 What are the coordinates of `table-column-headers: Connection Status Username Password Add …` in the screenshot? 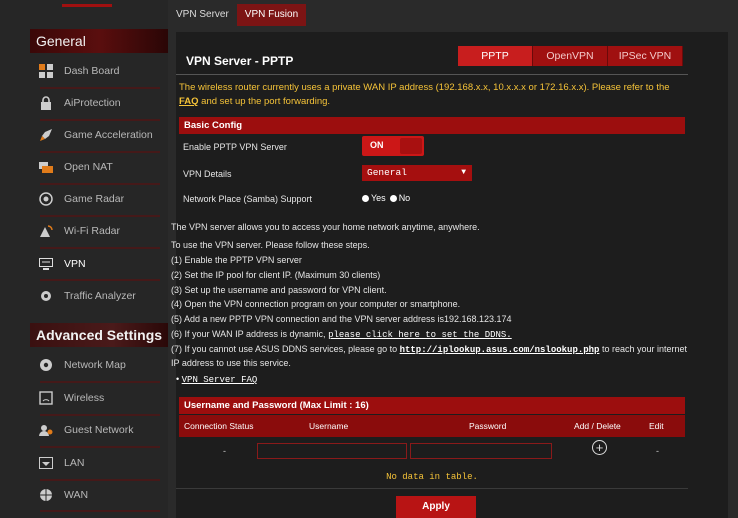 It's located at (432, 426).